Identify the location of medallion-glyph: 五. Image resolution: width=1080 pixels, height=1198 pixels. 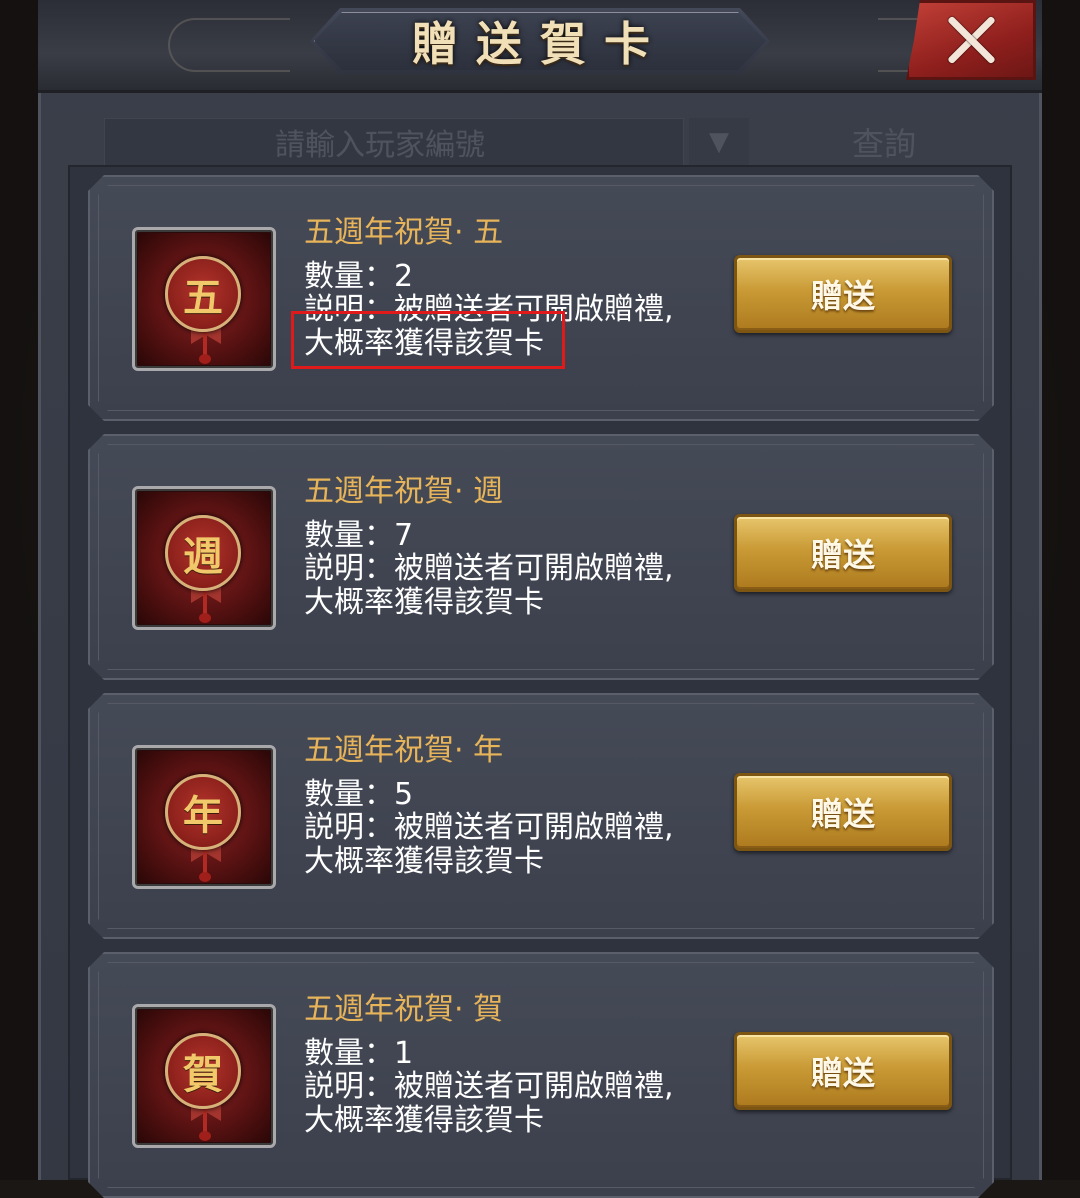
(203, 297).